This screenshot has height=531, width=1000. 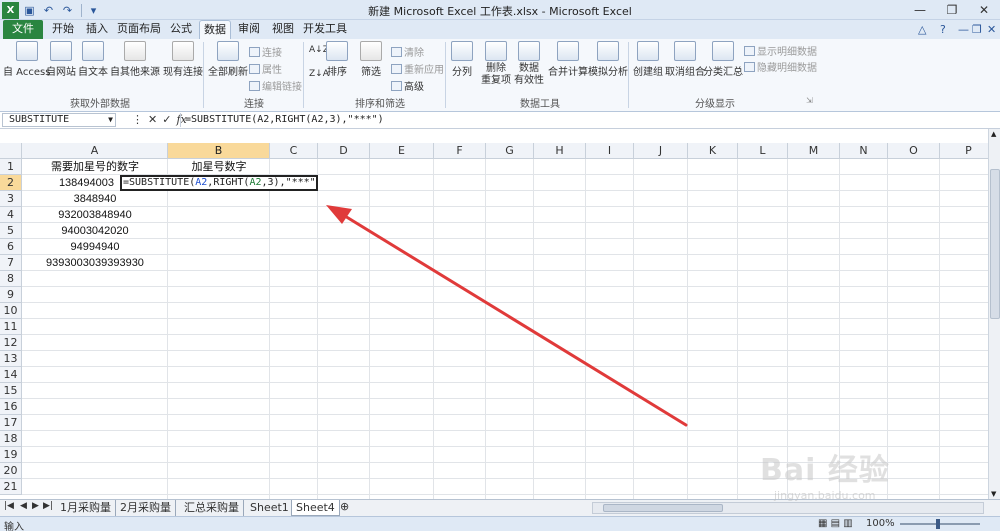 I want to click on from-access-button: 自 Access, so click(x=26, y=59).